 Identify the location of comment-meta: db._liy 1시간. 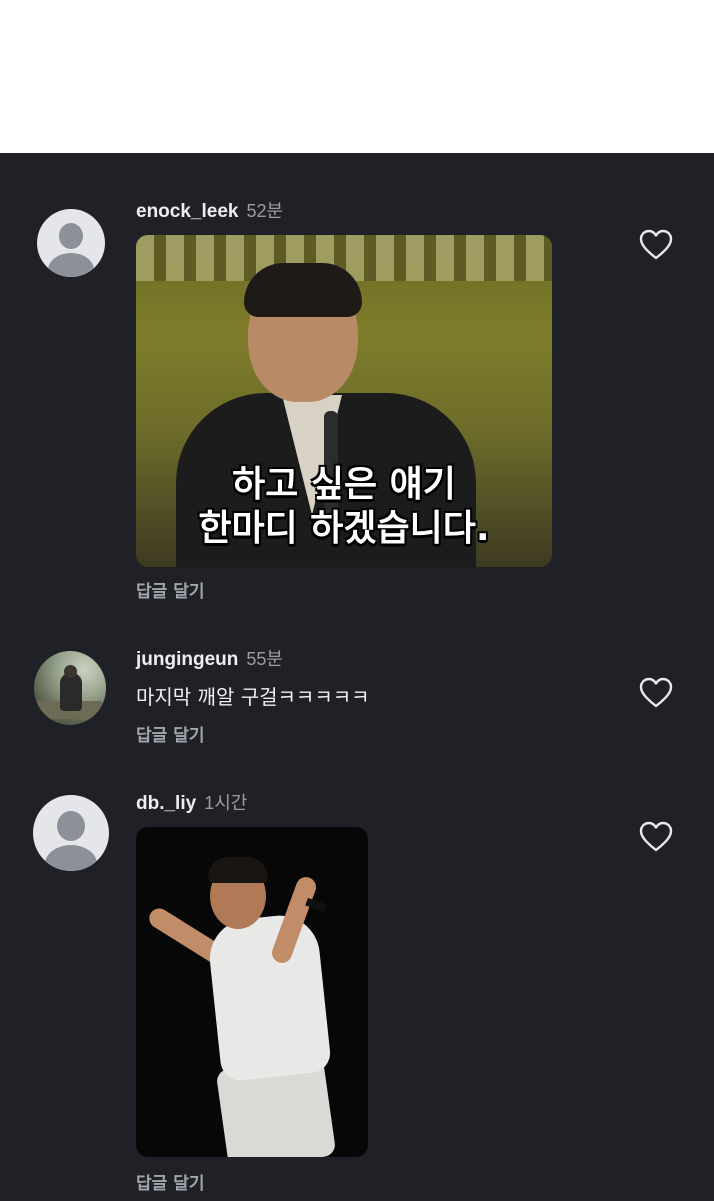
(191, 802).